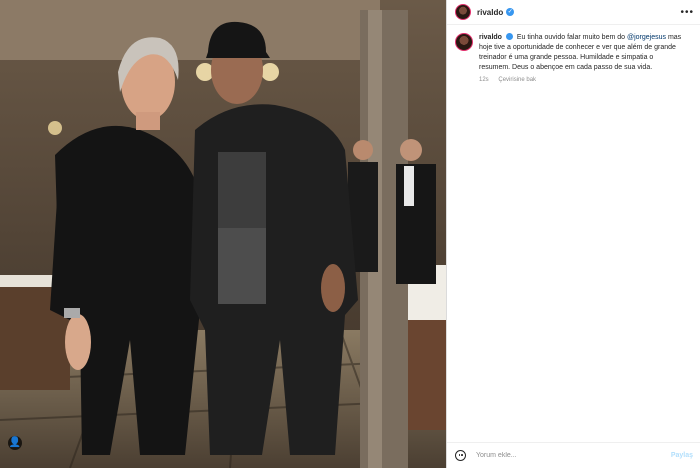 This screenshot has width=700, height=468. Describe the element at coordinates (571, 37) in the screenshot. I see `caption-text-before: Eu tinha ouvido falar muito bem do` at that location.